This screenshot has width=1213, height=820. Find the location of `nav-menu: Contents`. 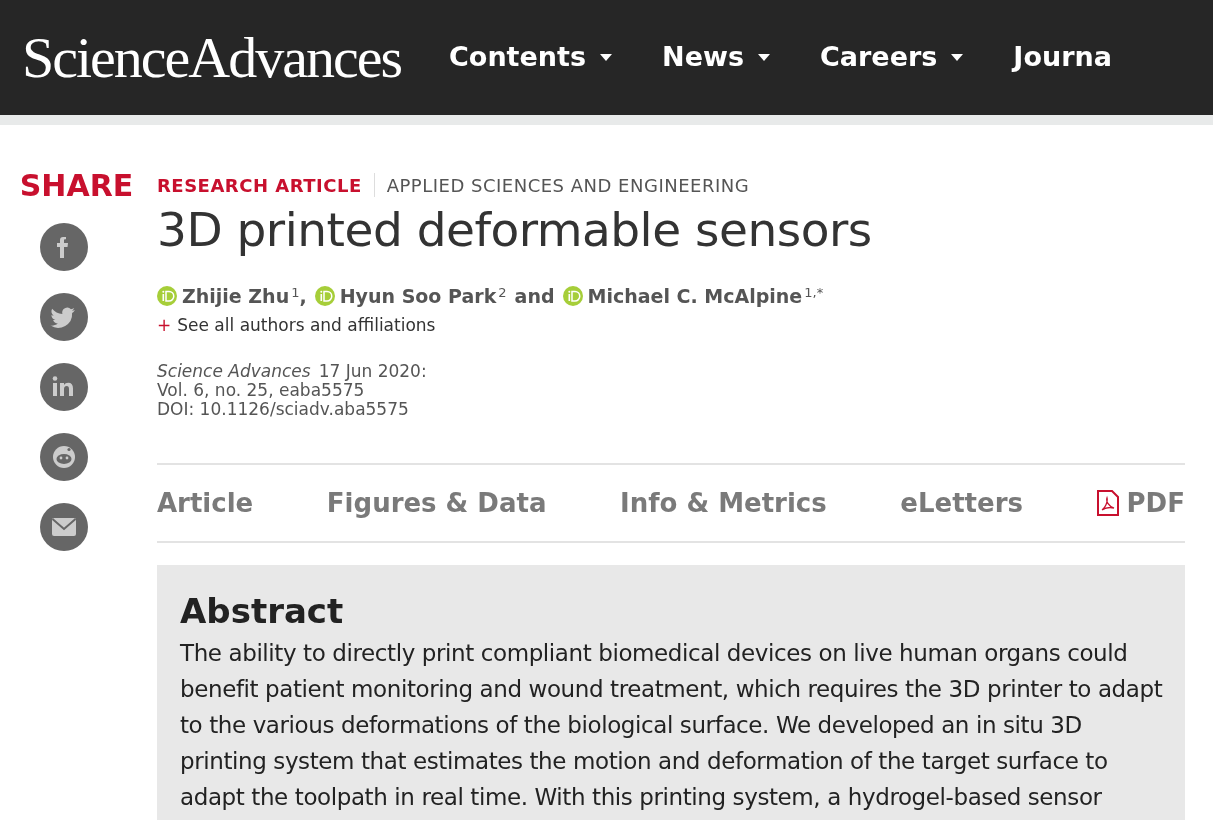

nav-menu: Contents is located at coordinates (531, 57).